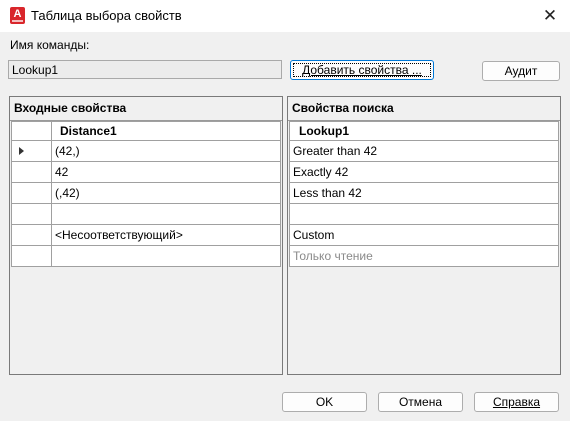 The image size is (570, 421). I want to click on grid-header-row: Lookup1, so click(424, 131).